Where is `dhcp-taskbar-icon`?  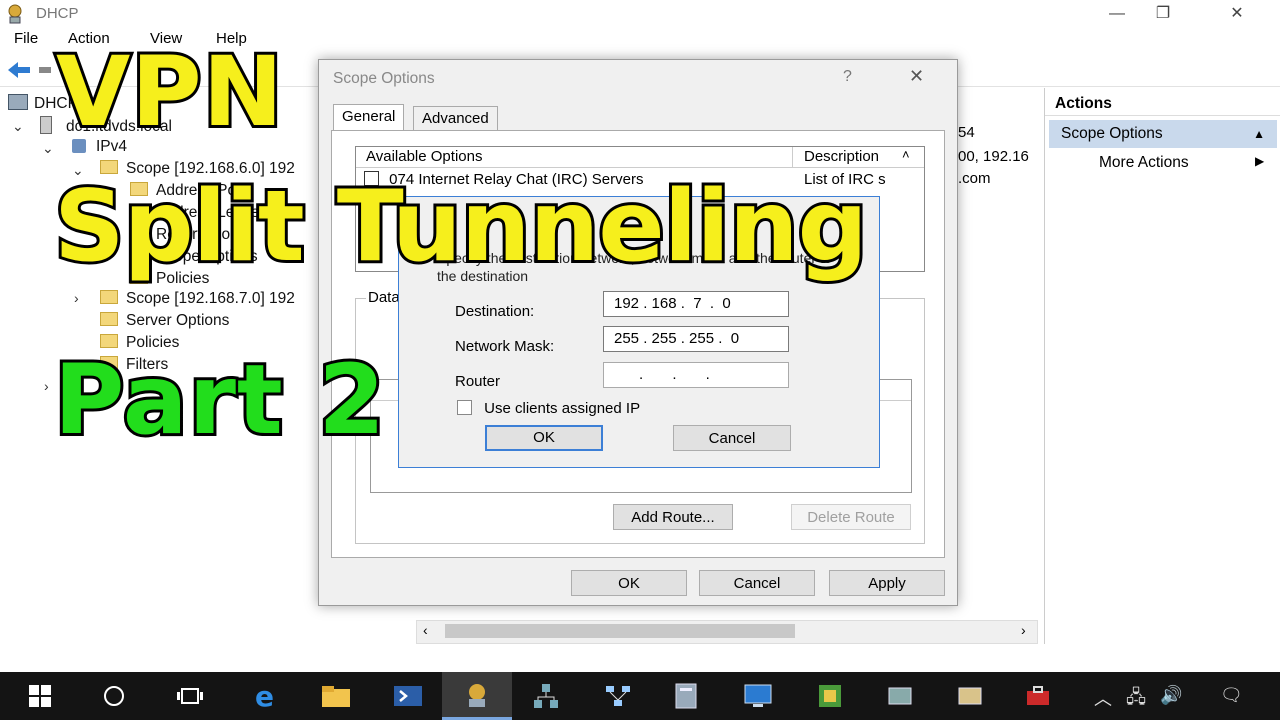
dhcp-taskbar-icon is located at coordinates (477, 696).